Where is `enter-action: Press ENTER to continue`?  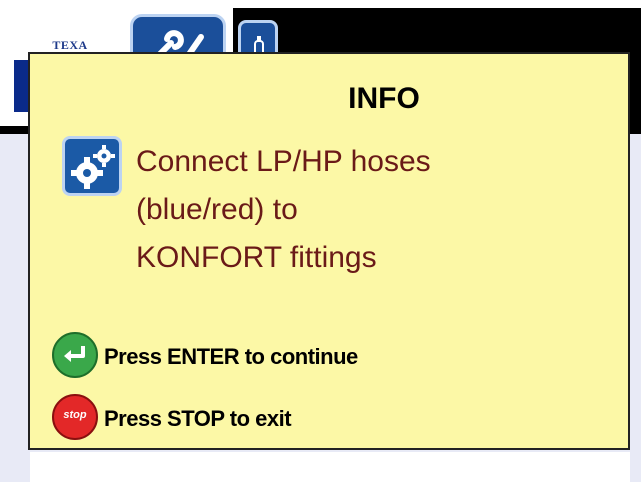 enter-action: Press ENTER to continue is located at coordinates (332, 355).